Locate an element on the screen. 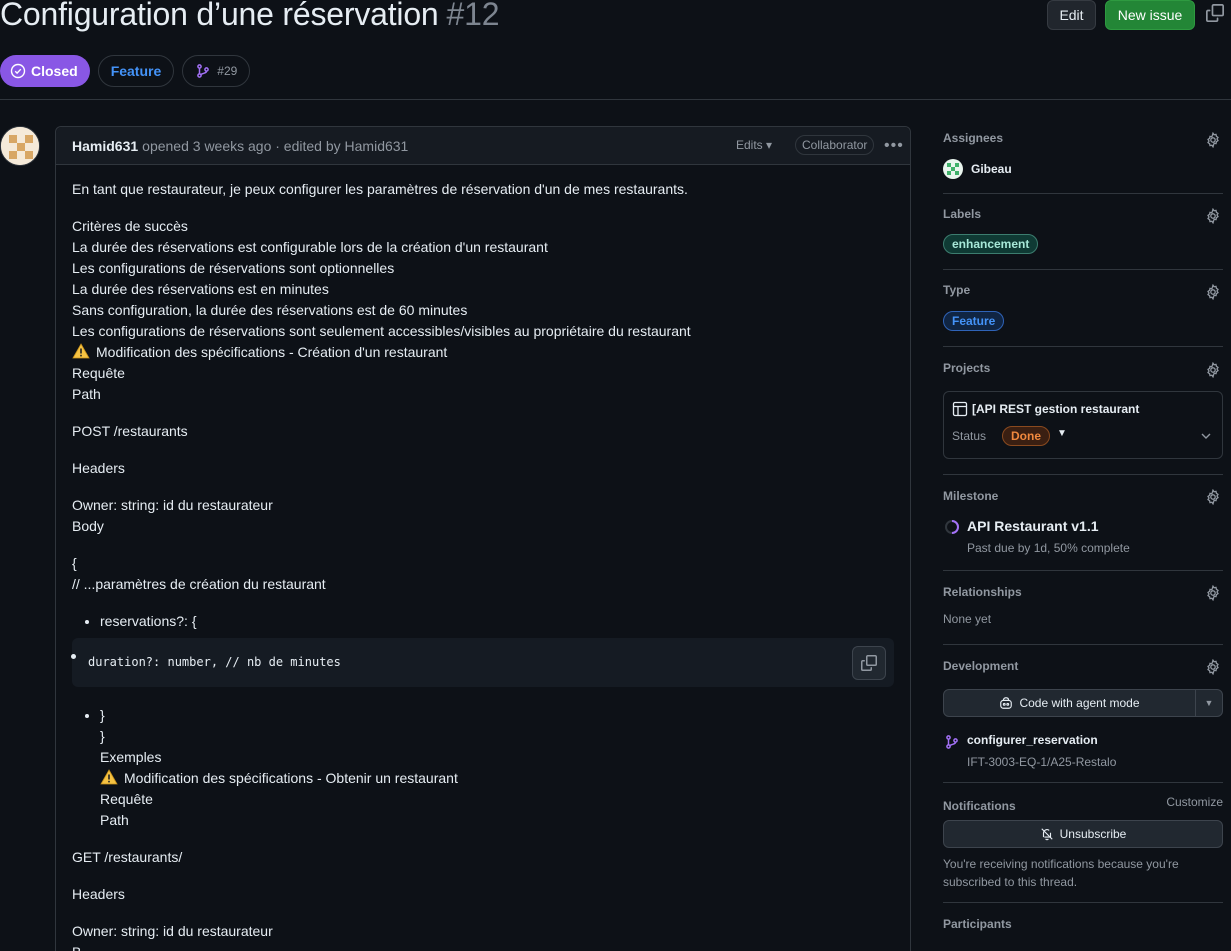 The image size is (1231, 951). code-text: { is located at coordinates (74, 563).